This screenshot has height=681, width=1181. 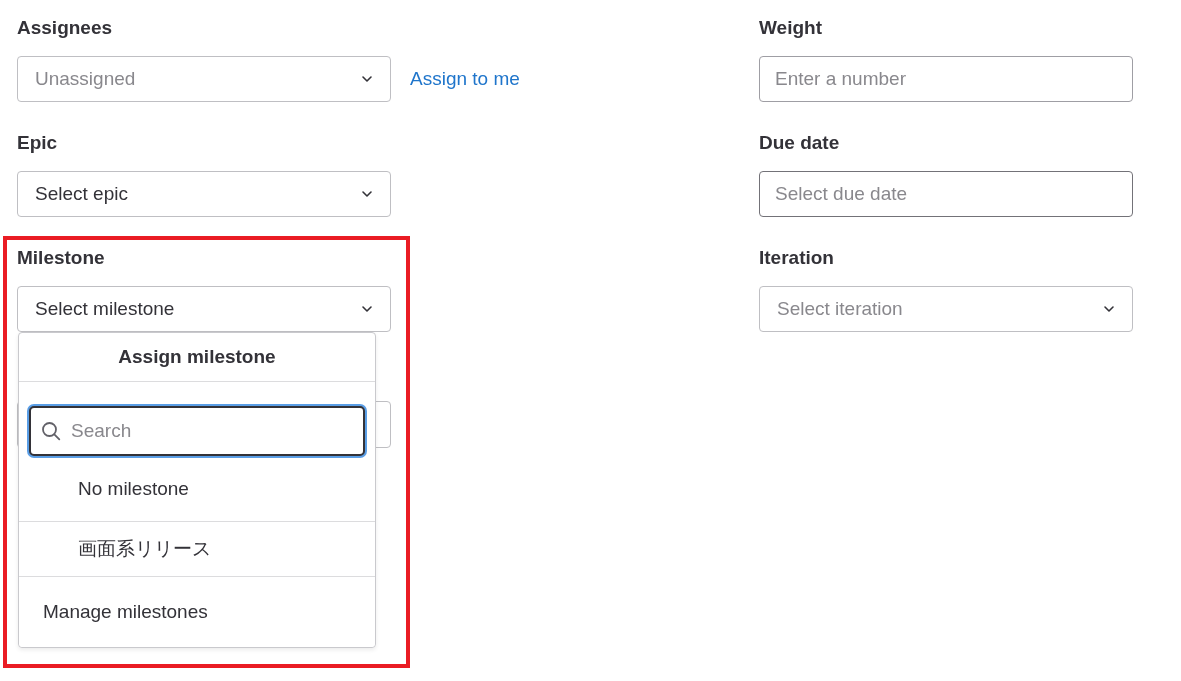 I want to click on field-label: Weight, so click(x=790, y=28).